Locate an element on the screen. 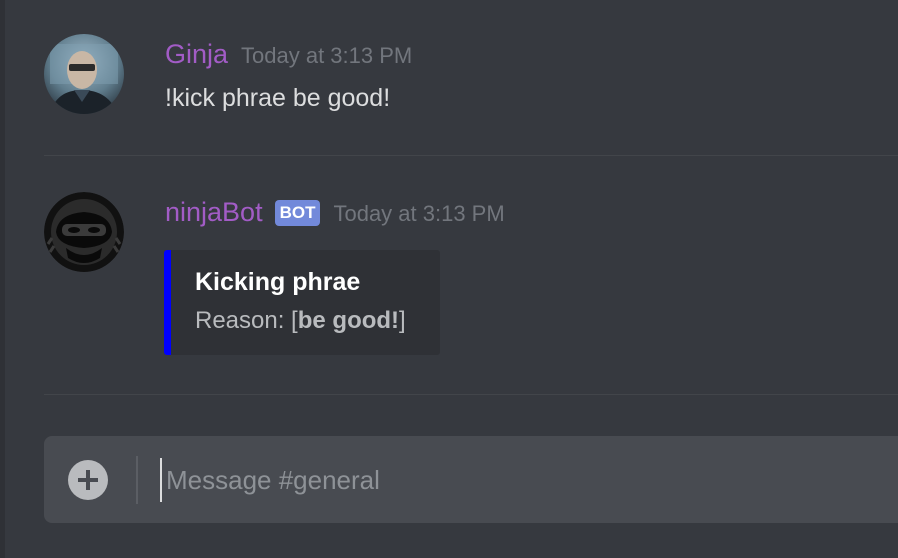  message-header: Ginja Today at 3:13 PM is located at coordinates (288, 54).